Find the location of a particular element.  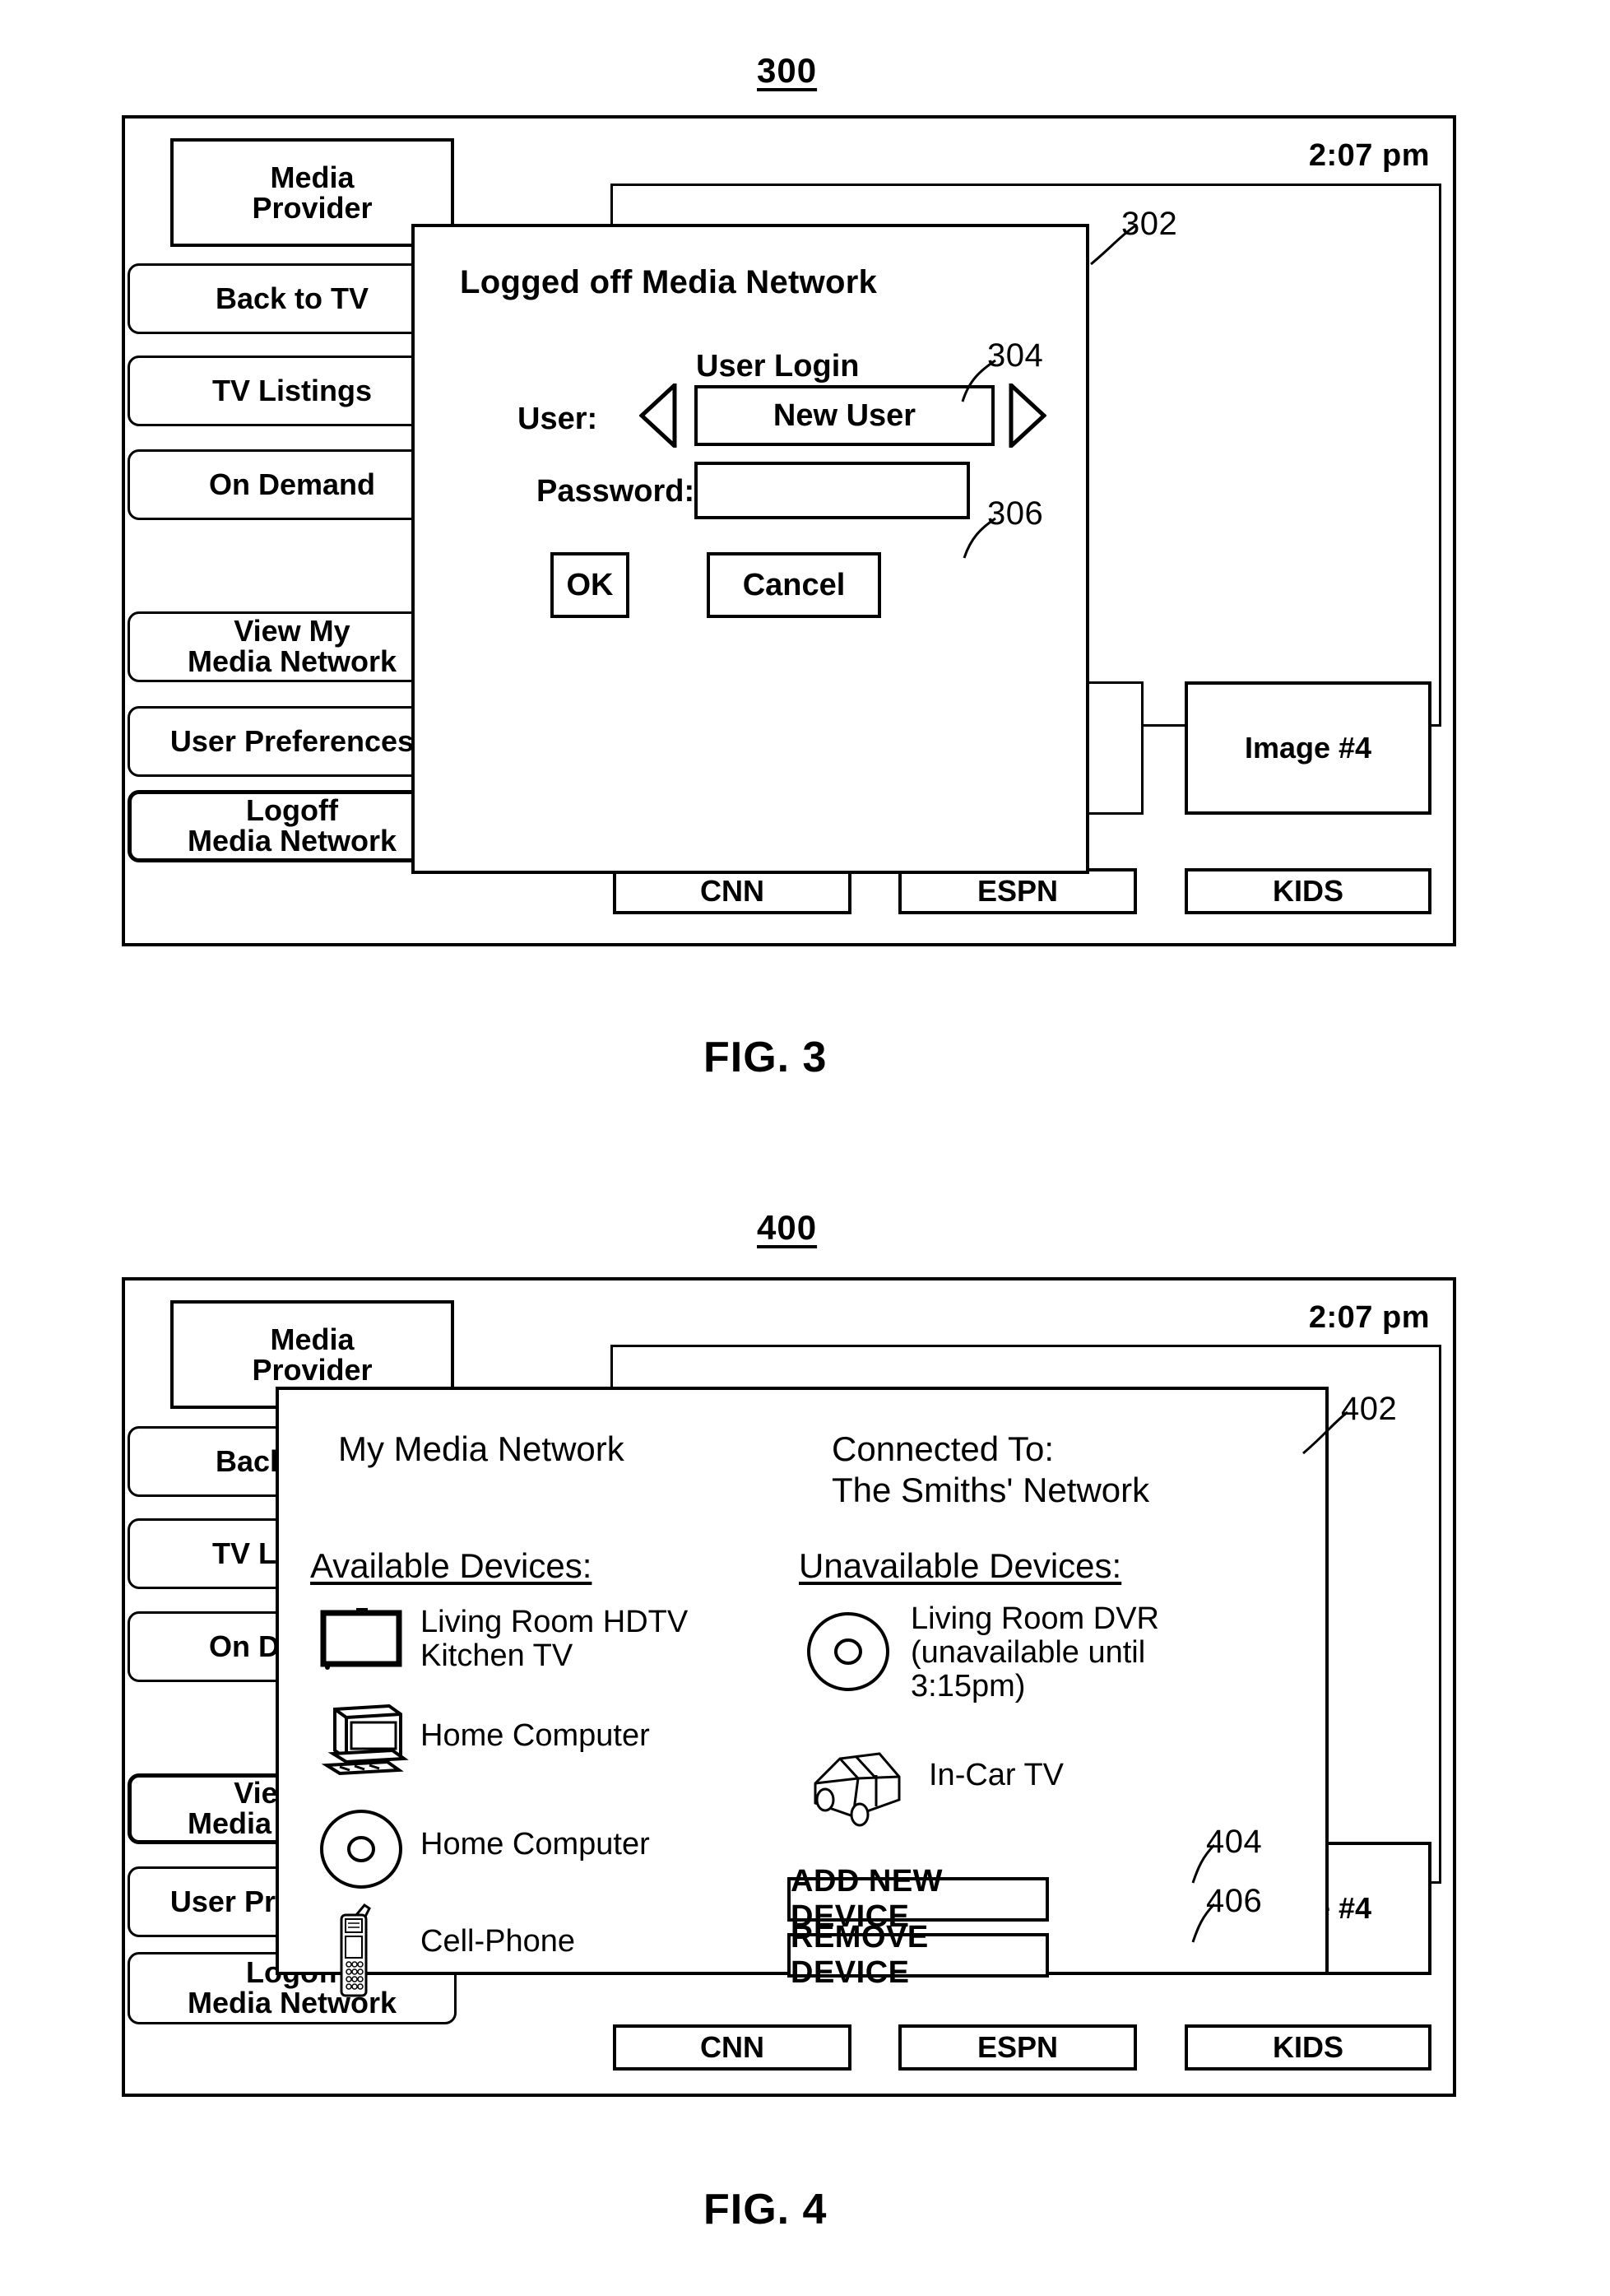

sidebar-label: TV Listings is located at coordinates (291, 390).